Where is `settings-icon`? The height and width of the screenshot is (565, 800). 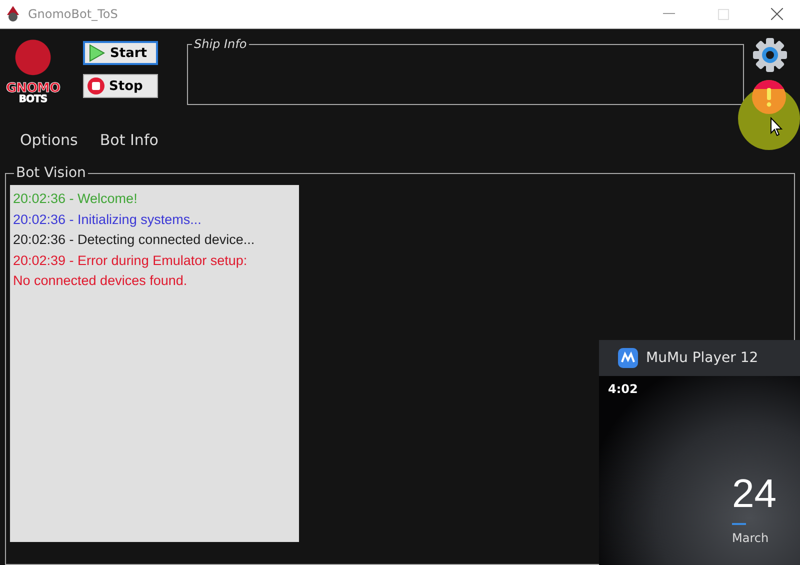 settings-icon is located at coordinates (770, 55).